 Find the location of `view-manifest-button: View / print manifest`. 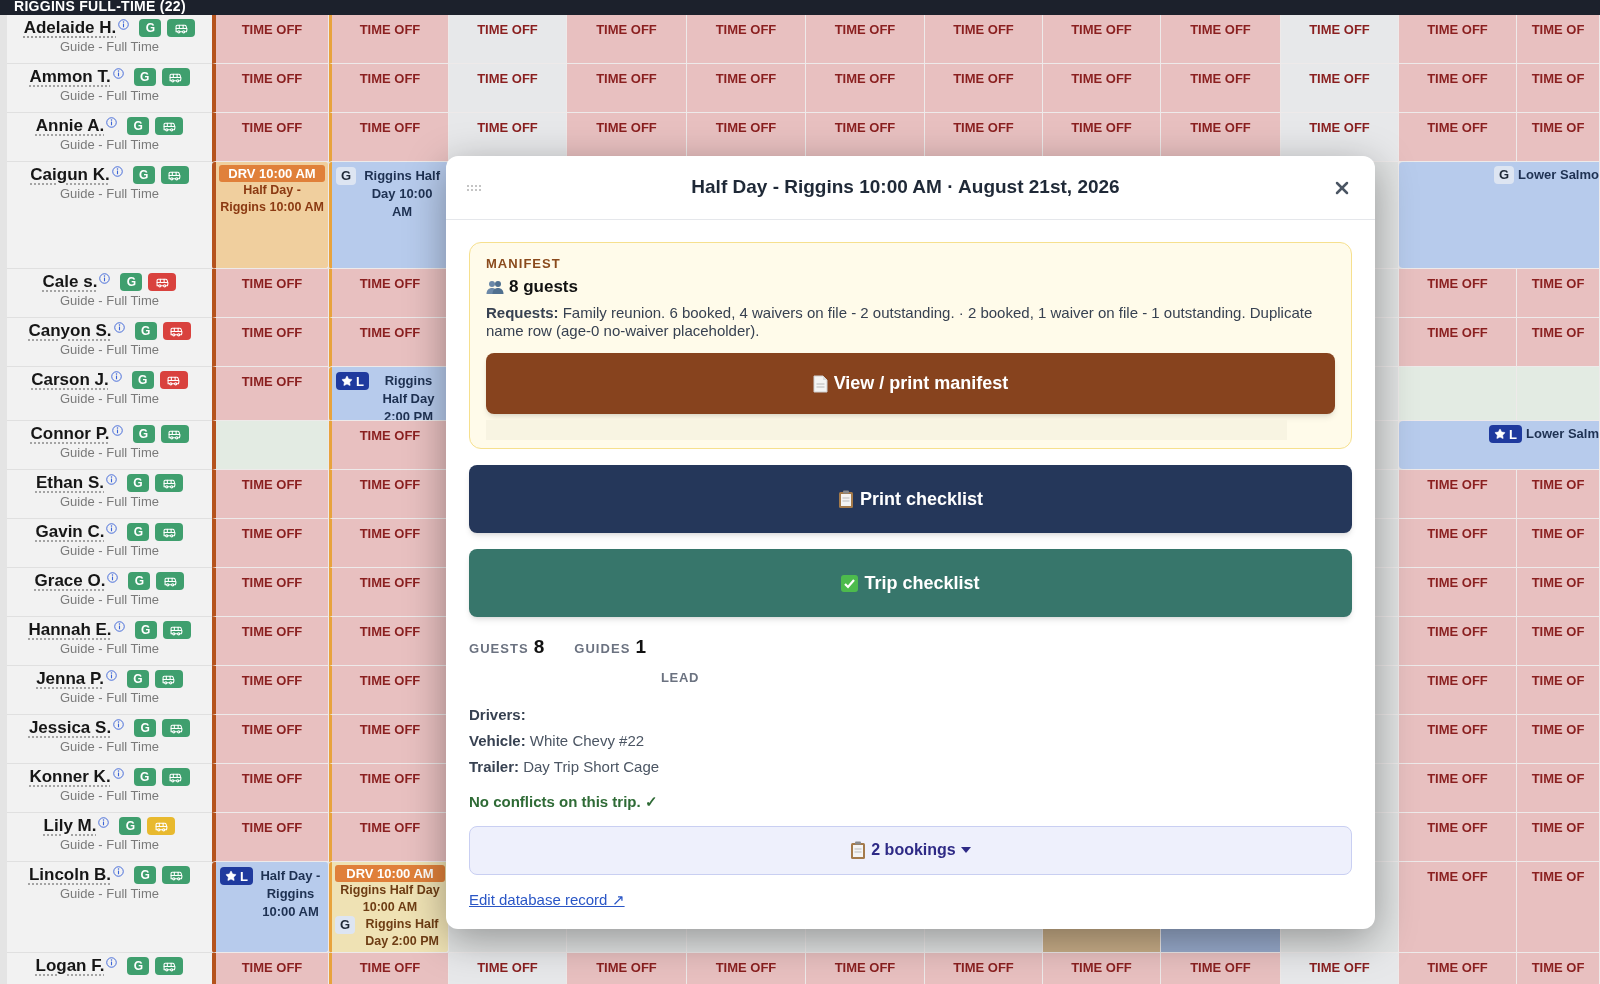

view-manifest-button: View / print manifest is located at coordinates (910, 383).